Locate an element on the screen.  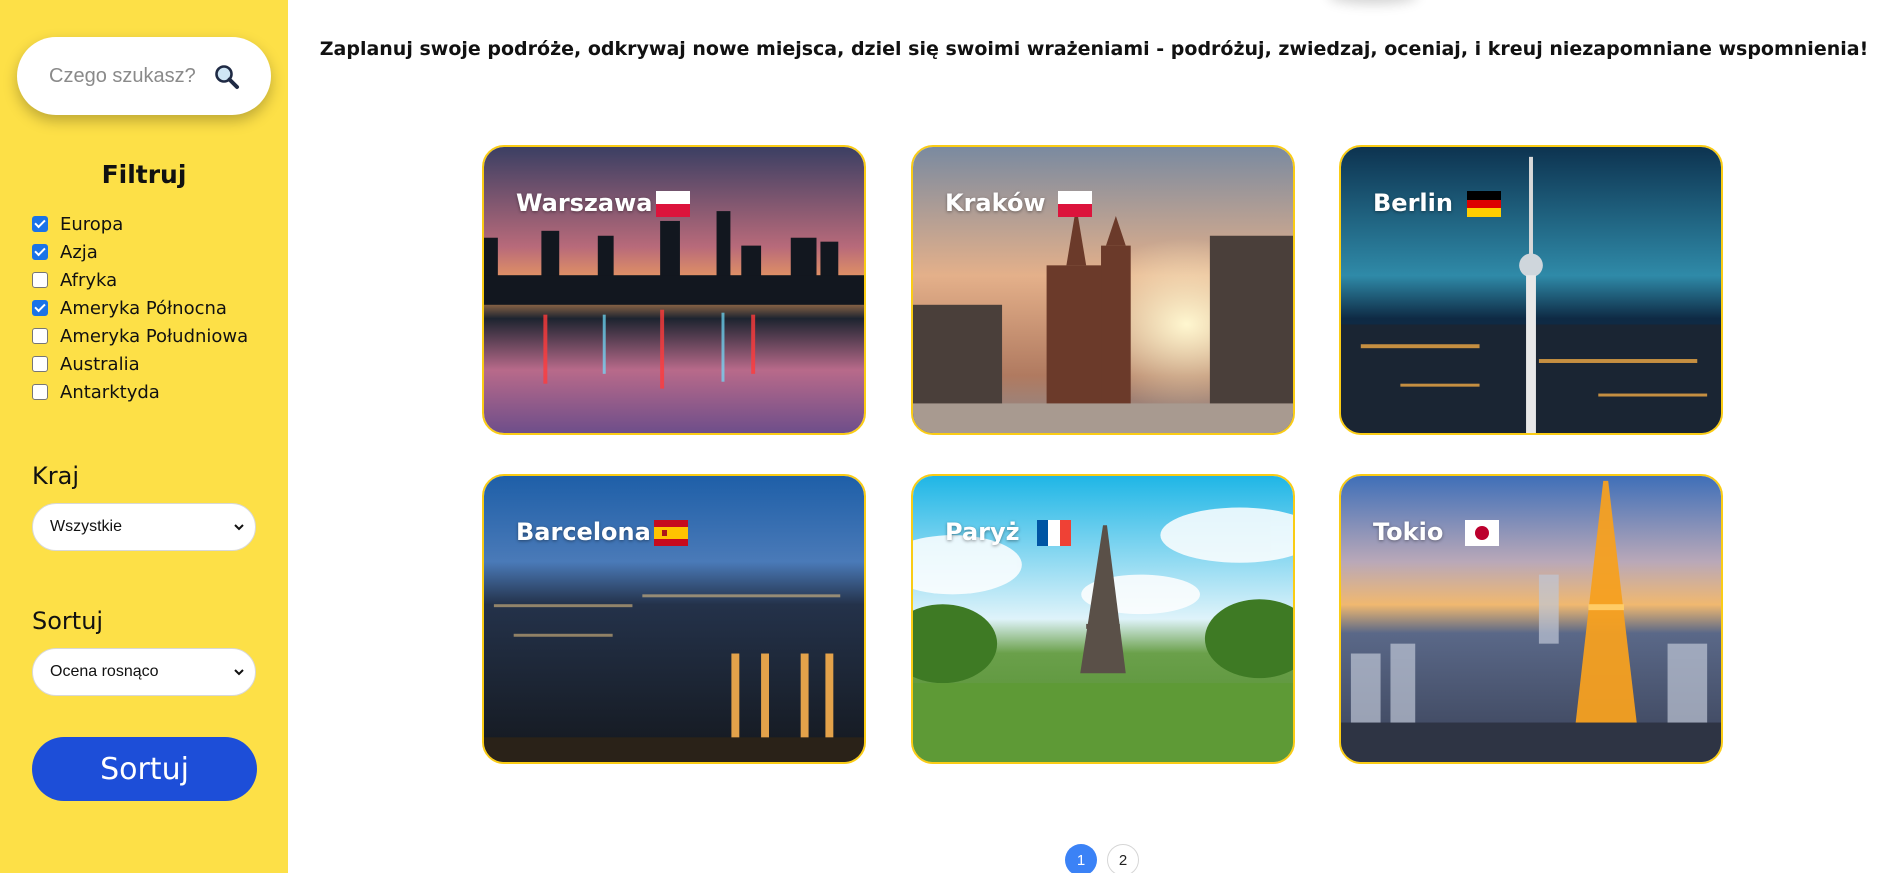
card-title: Kraków is located at coordinates (995, 203).